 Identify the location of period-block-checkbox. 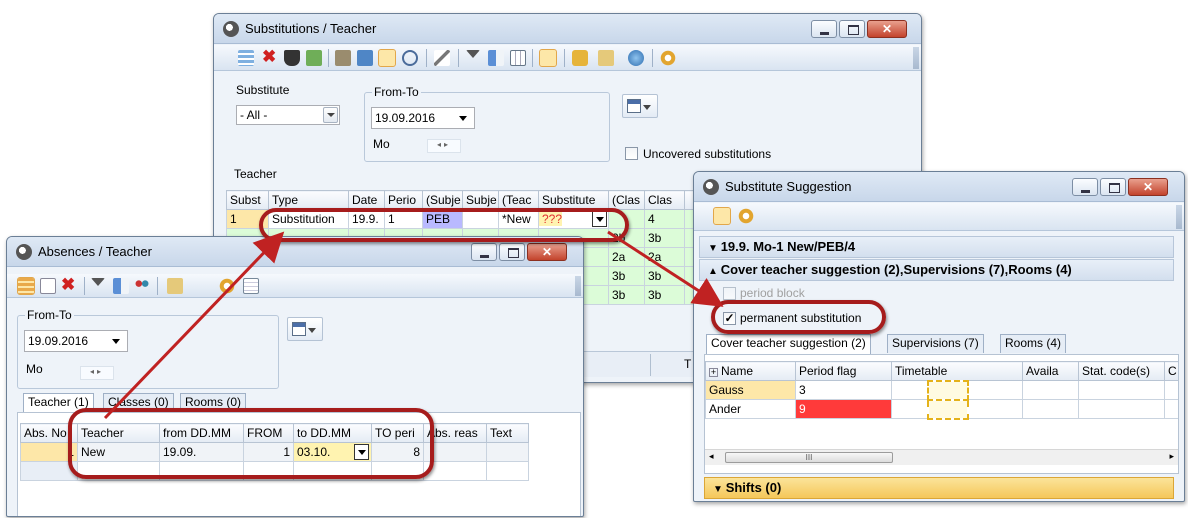
(729, 293).